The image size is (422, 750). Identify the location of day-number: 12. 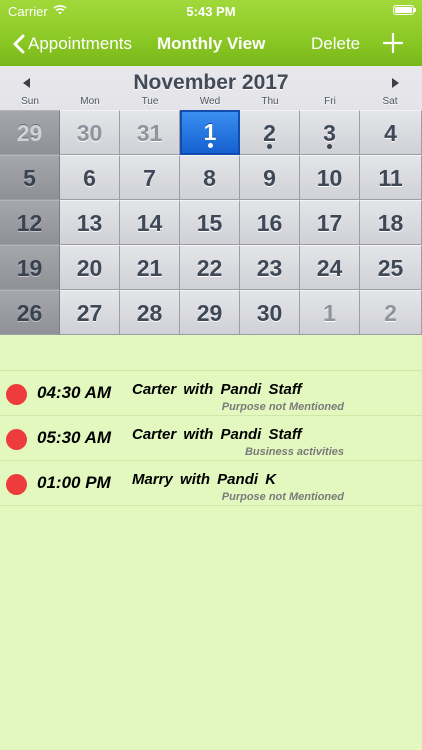
(29, 223).